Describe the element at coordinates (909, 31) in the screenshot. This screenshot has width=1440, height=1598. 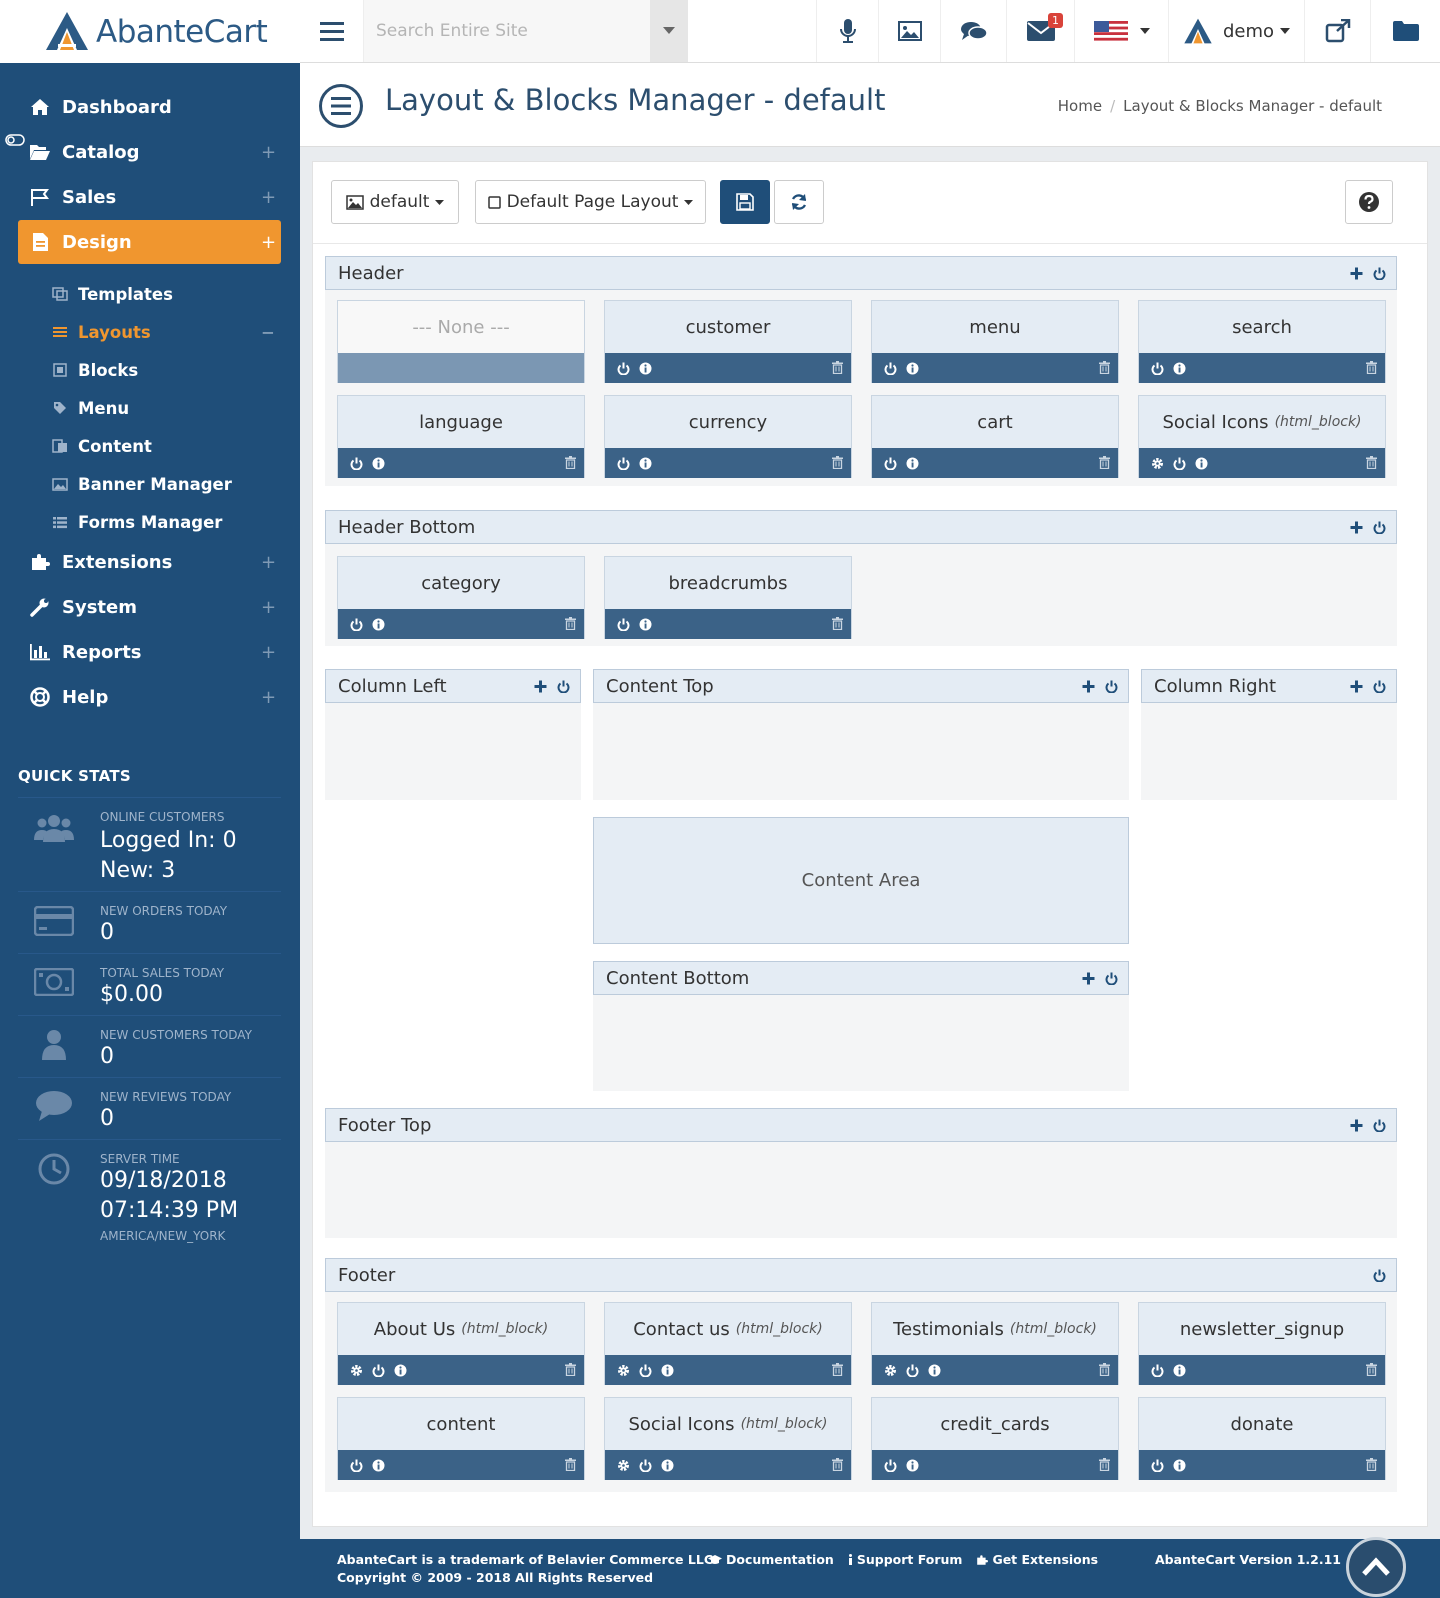
I see `media-button` at that location.